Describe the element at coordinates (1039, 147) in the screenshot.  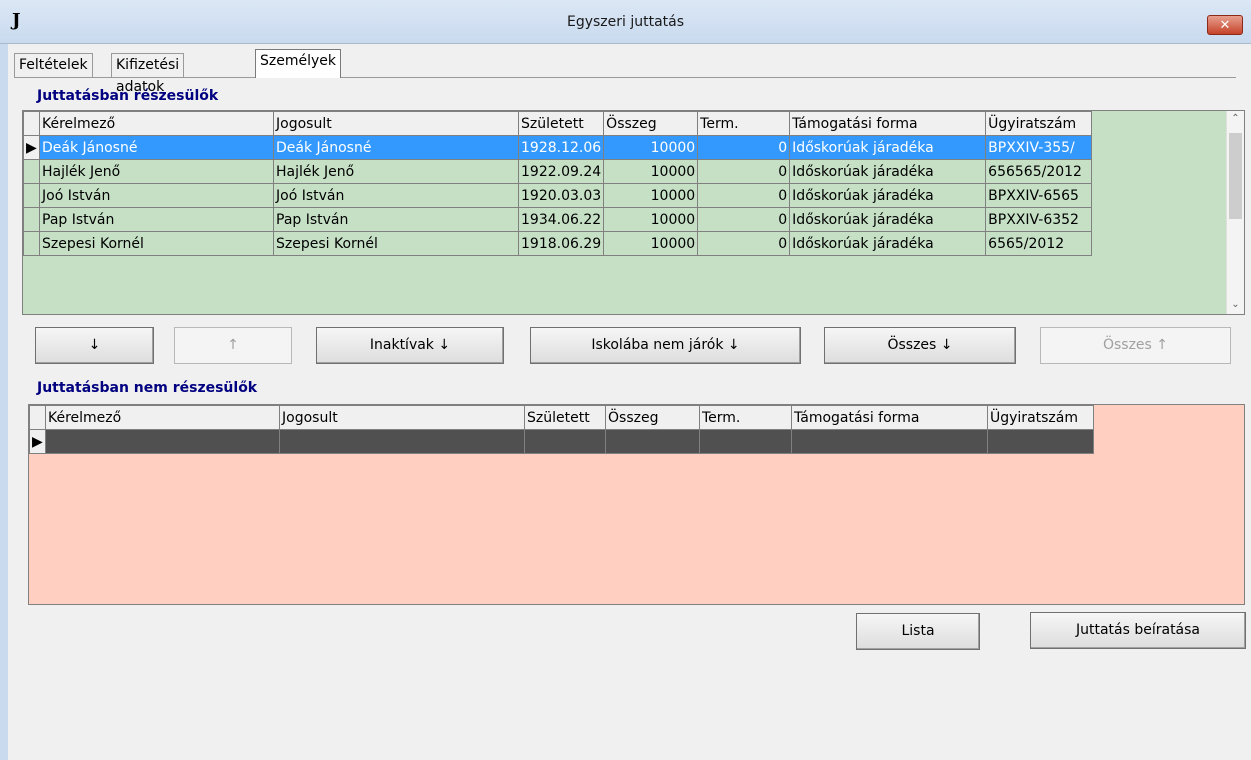
I see `cell-ugyiratszam: BPXXIV-355/` at that location.